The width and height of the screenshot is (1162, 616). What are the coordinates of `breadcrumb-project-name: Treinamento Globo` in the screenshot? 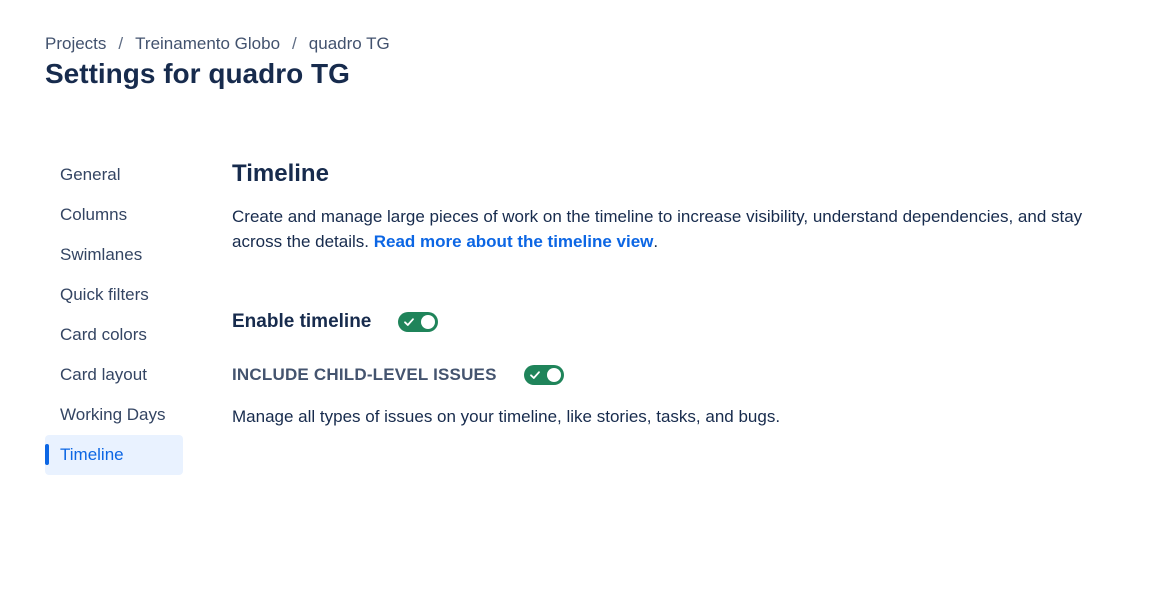 It's located at (207, 44).